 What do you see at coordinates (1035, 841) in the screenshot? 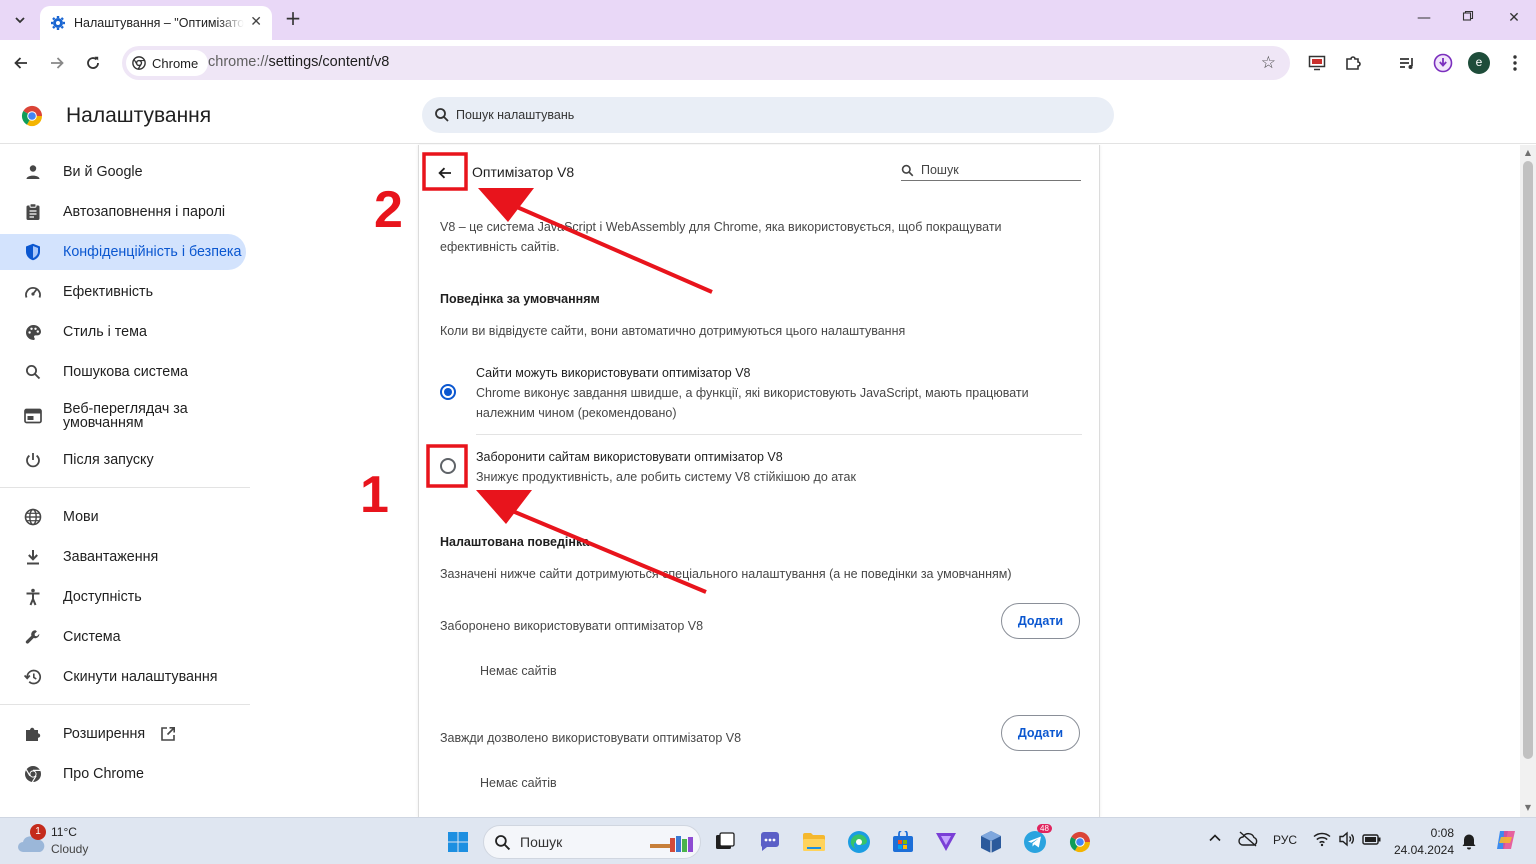
I see `telegram-button: 48` at bounding box center [1035, 841].